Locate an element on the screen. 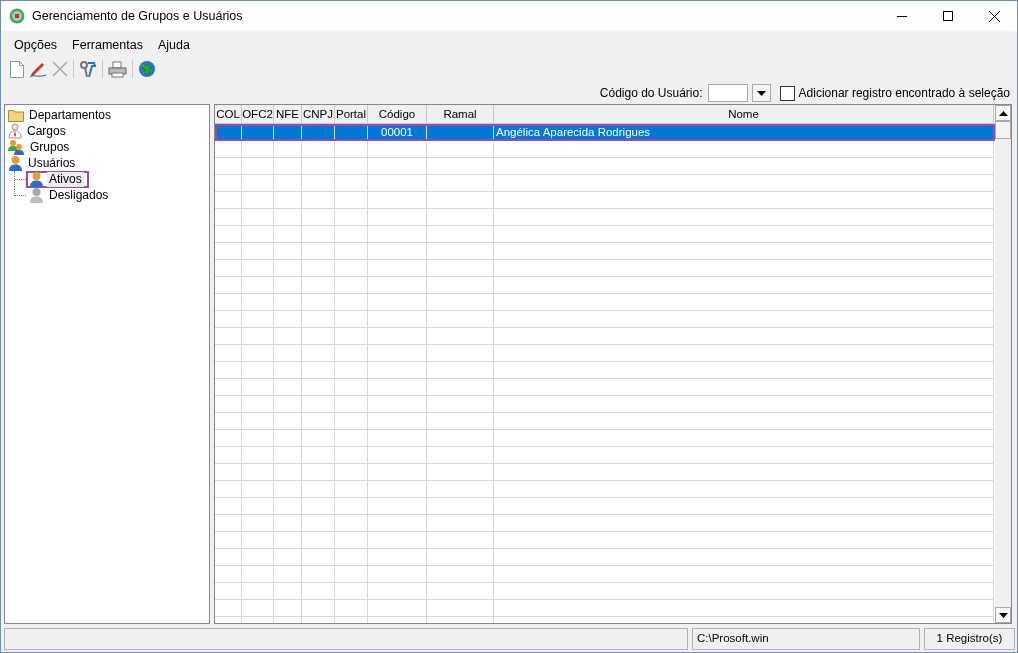 This screenshot has width=1018, height=653. table-row: 00001 Angélica Aparecida Rodrigues is located at coordinates (605, 132).